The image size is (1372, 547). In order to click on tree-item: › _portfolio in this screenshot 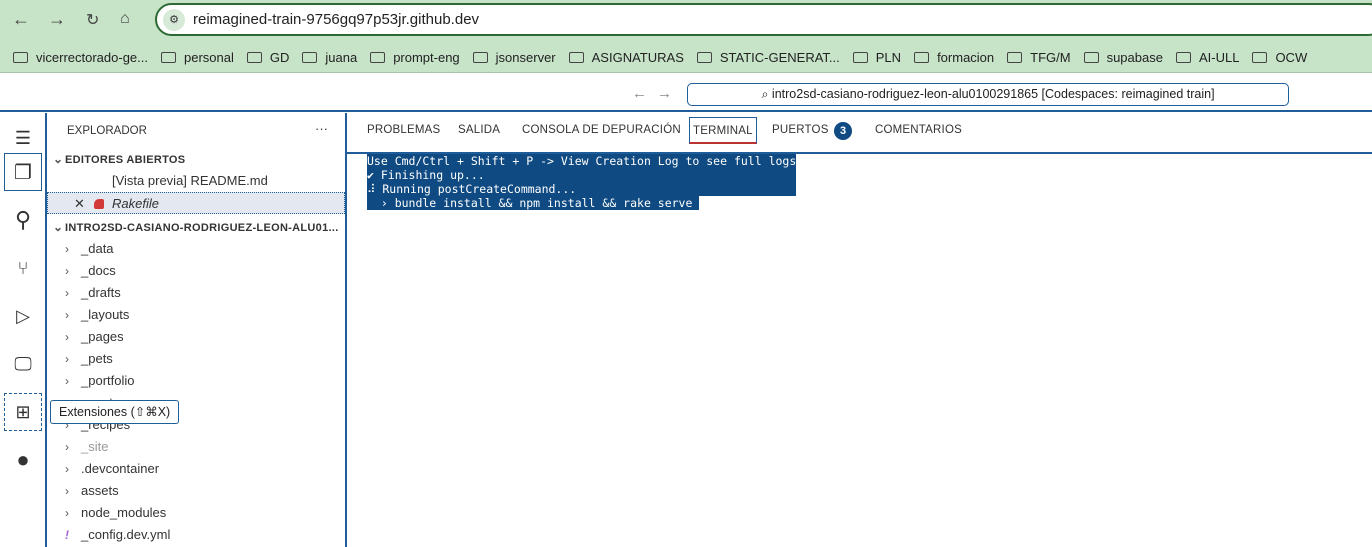, I will do `click(214, 381)`.